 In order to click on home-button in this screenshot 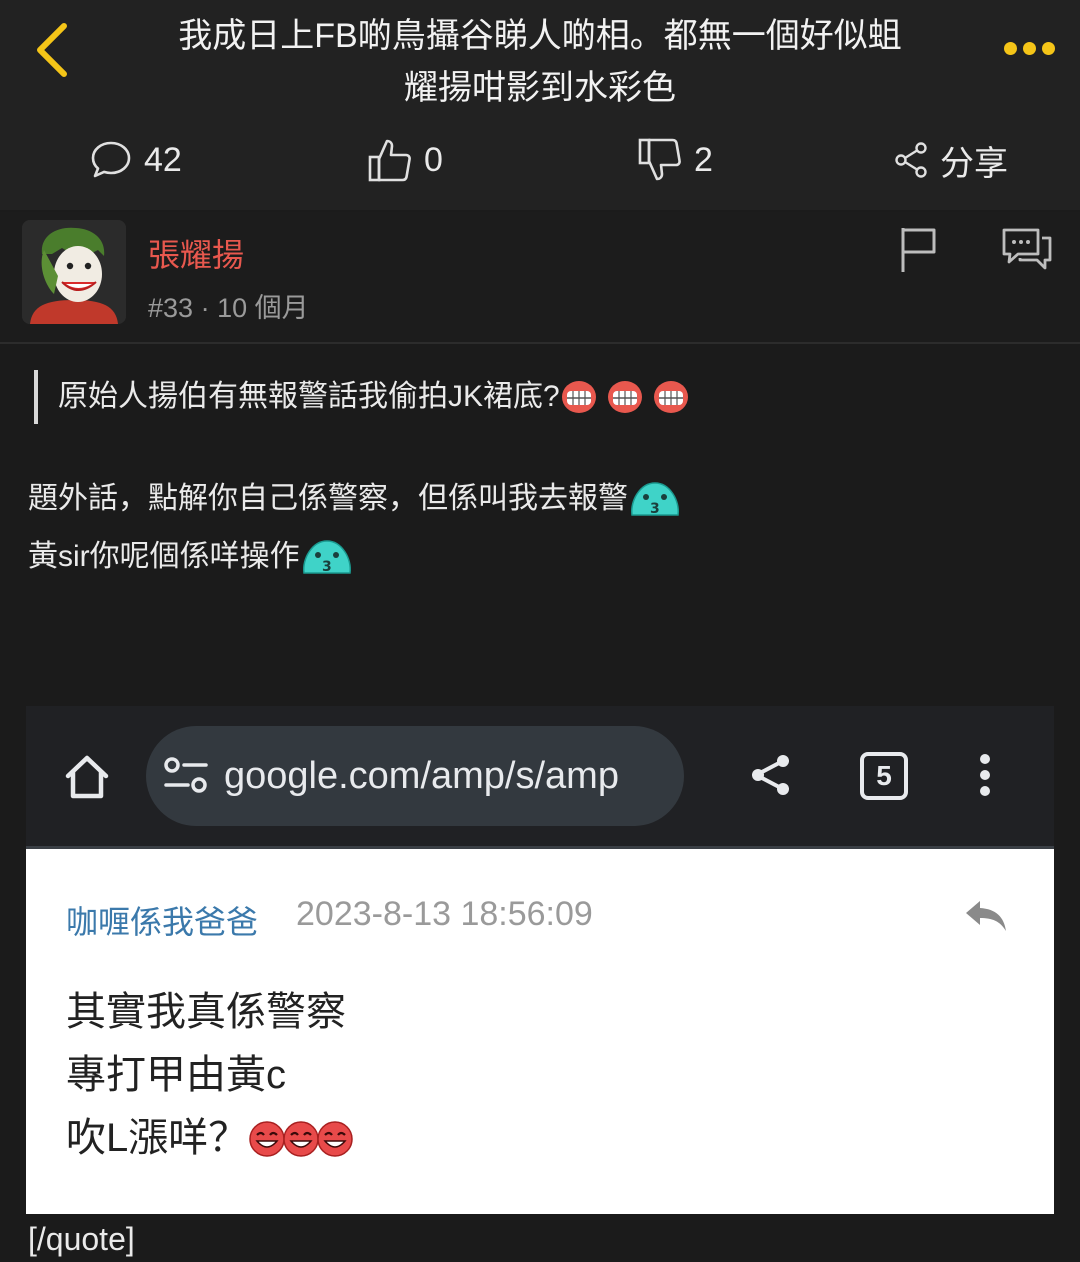, I will do `click(87, 777)`.